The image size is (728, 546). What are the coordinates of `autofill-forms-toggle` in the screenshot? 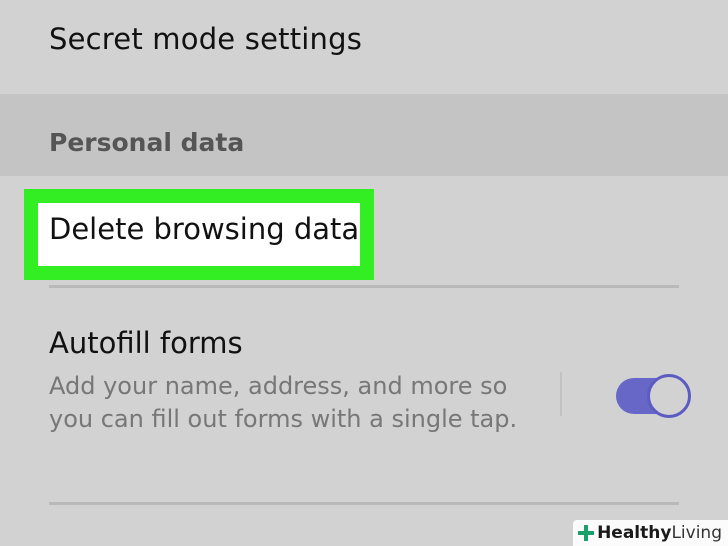 It's located at (653, 396).